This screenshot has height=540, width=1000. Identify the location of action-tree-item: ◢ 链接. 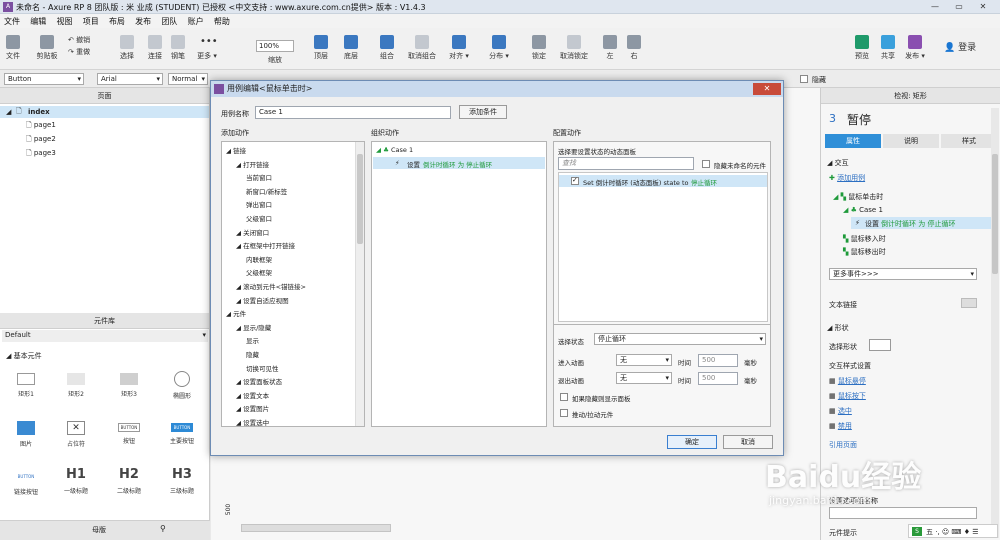
(236, 150).